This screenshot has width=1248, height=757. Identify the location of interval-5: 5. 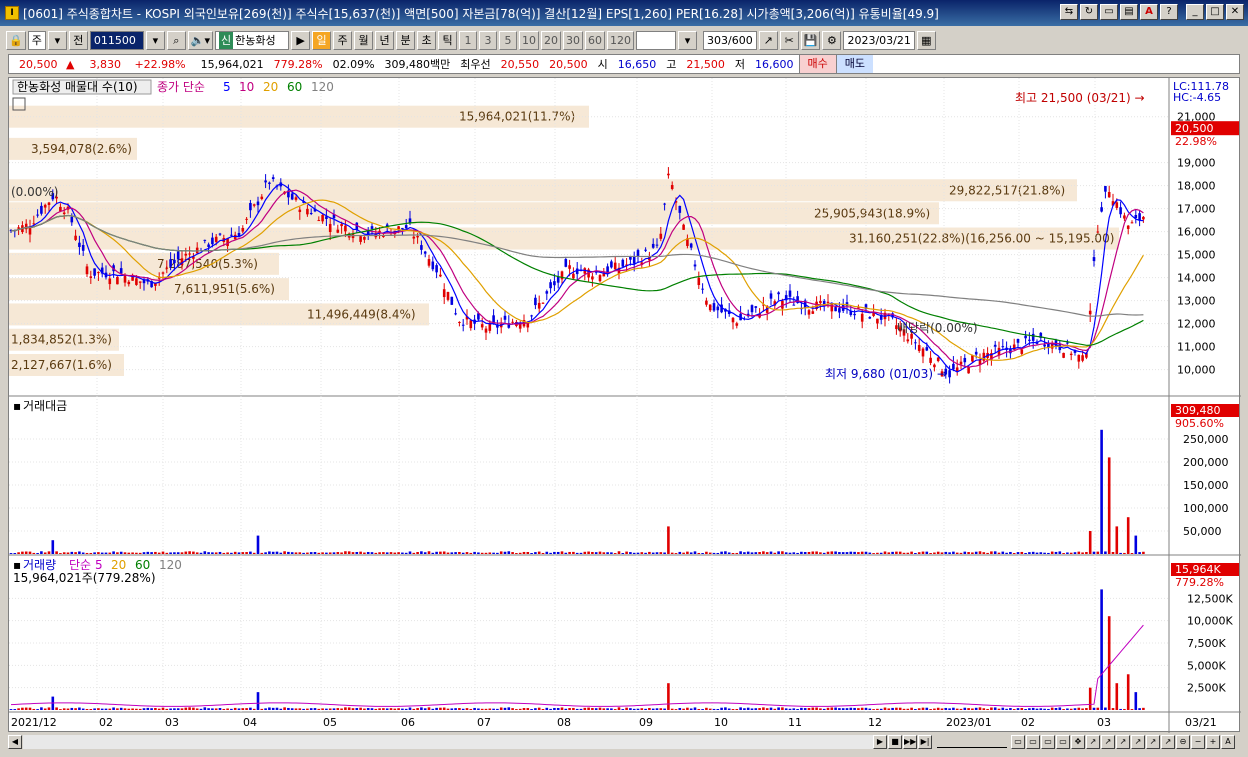
(508, 40).